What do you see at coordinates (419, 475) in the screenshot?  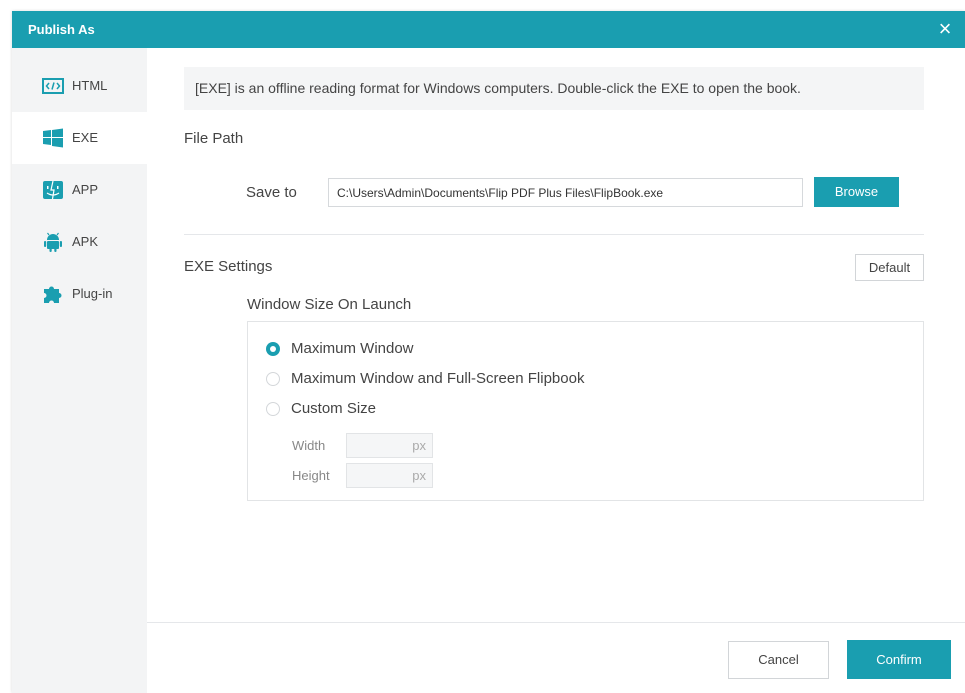 I see `height-unit: px` at bounding box center [419, 475].